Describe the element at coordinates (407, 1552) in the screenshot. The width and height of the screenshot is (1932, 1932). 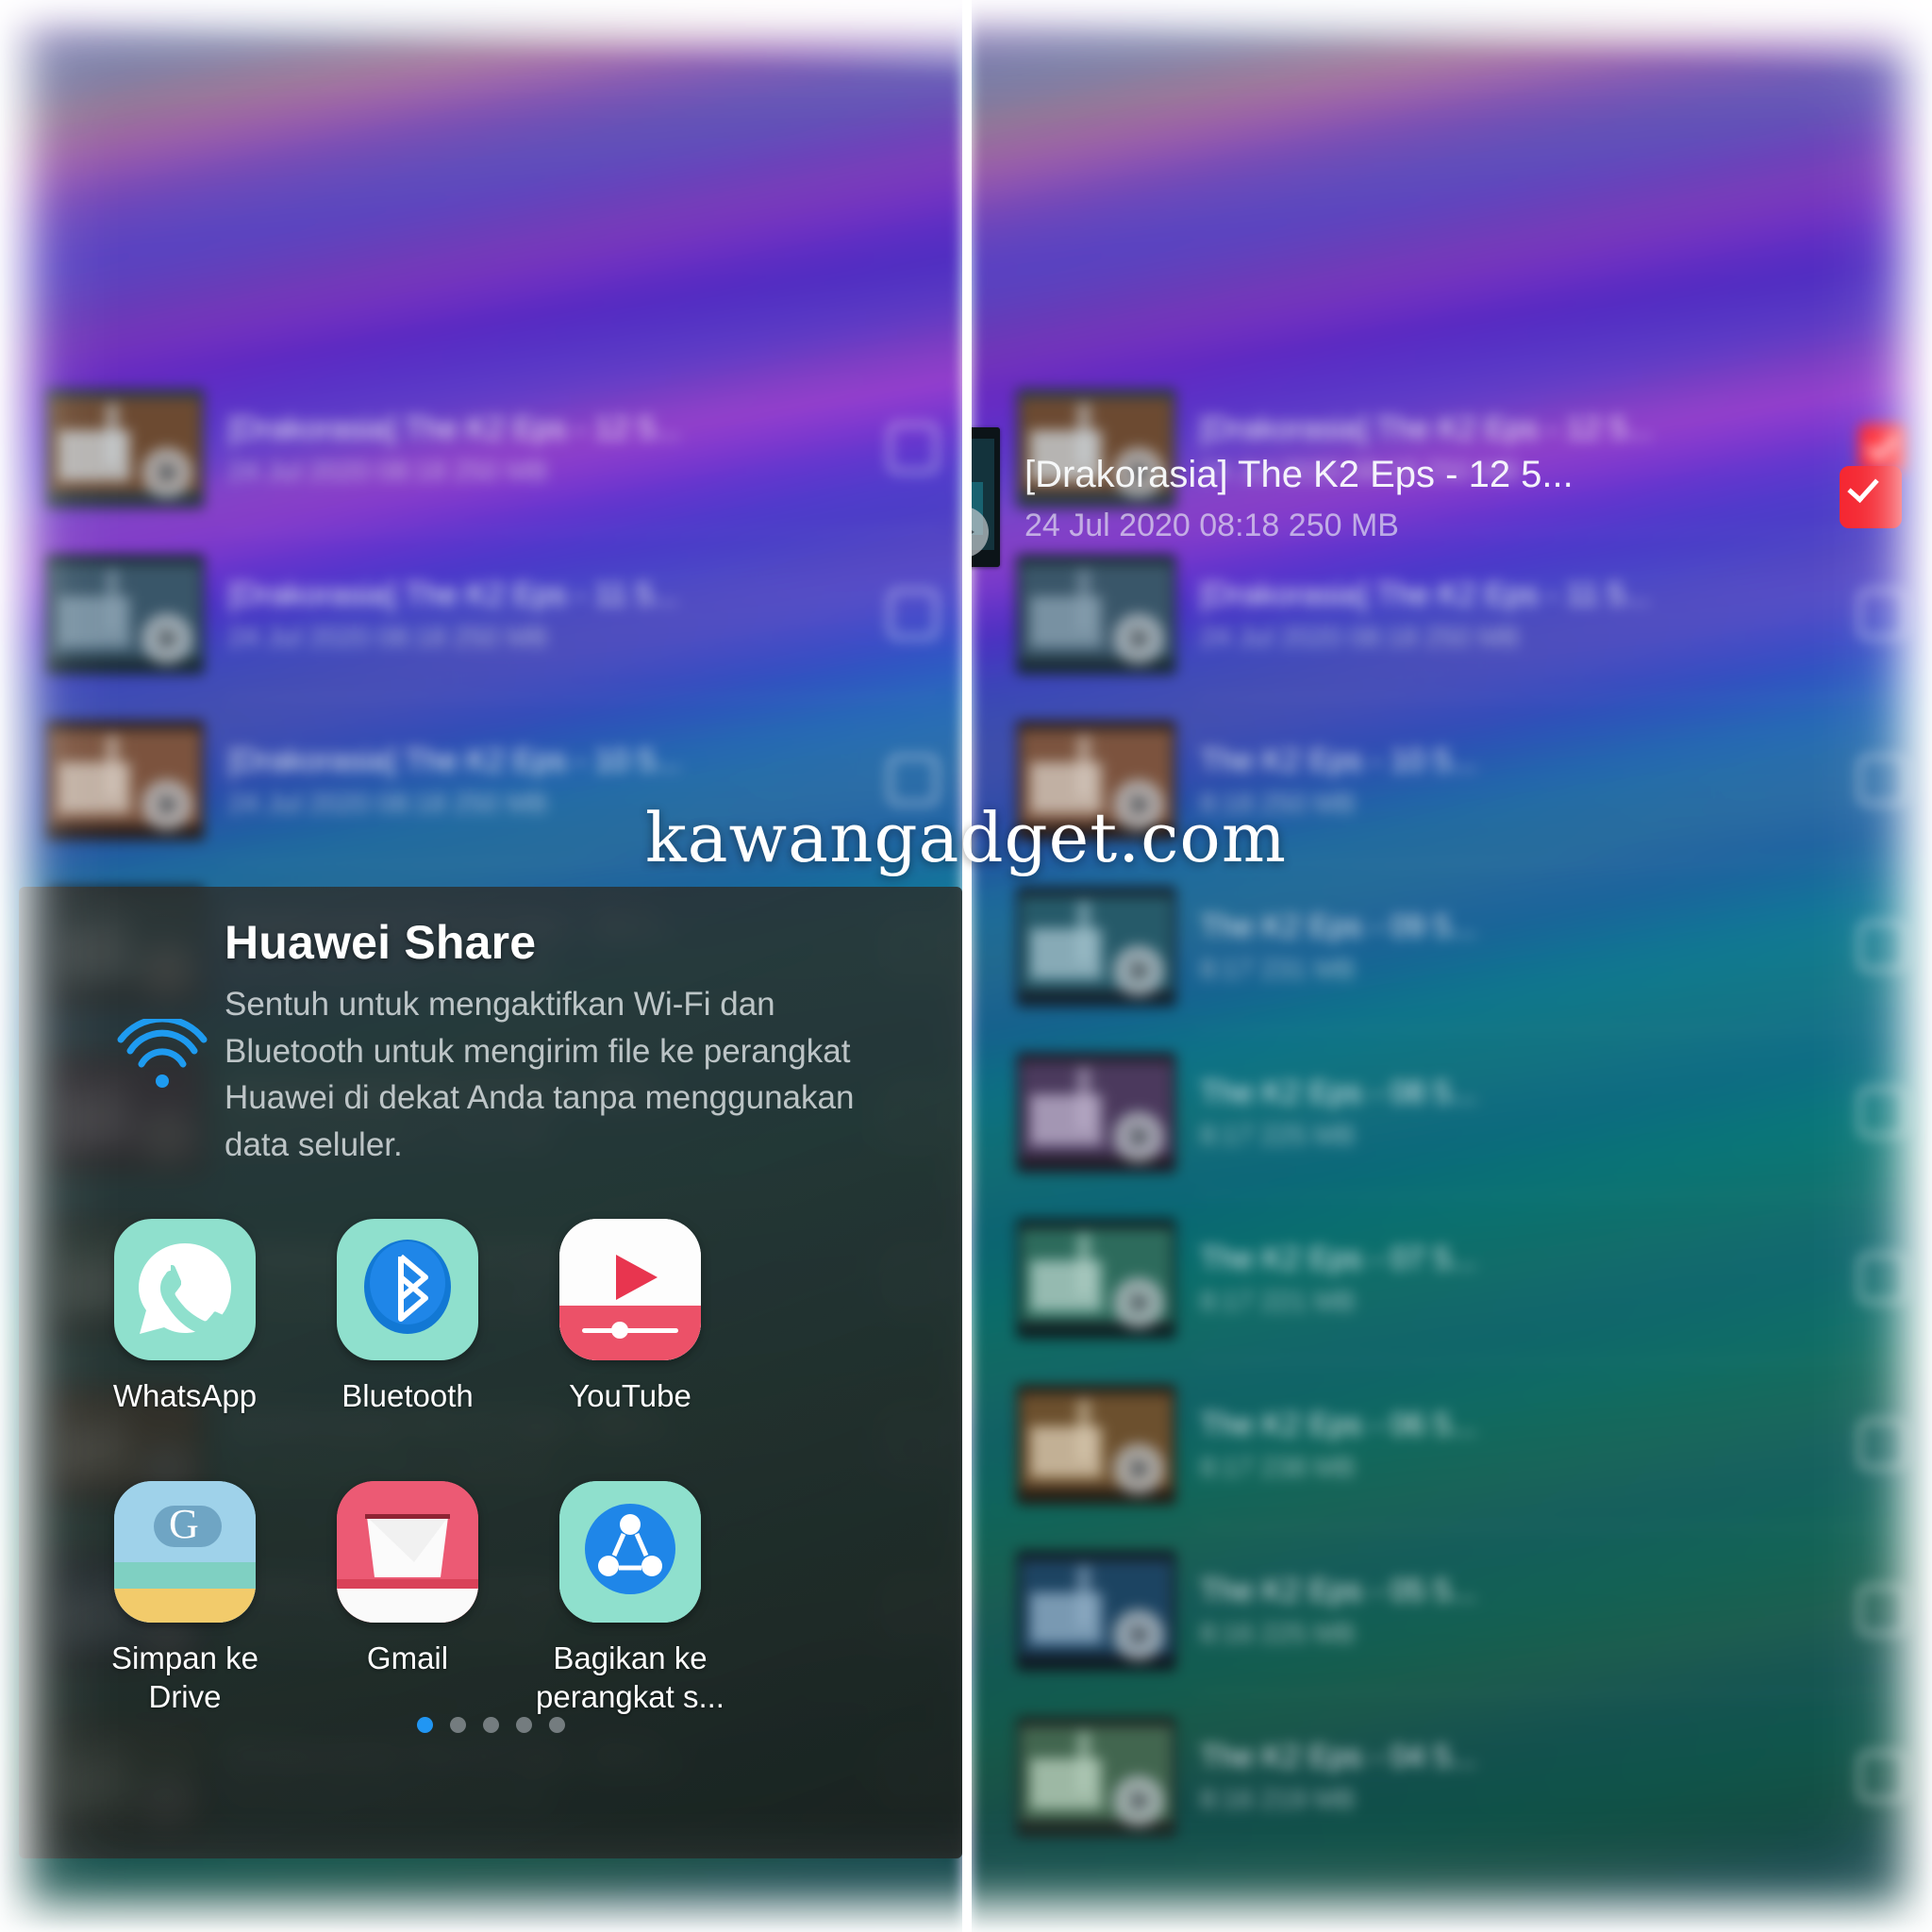
I see `gmail-icon` at that location.